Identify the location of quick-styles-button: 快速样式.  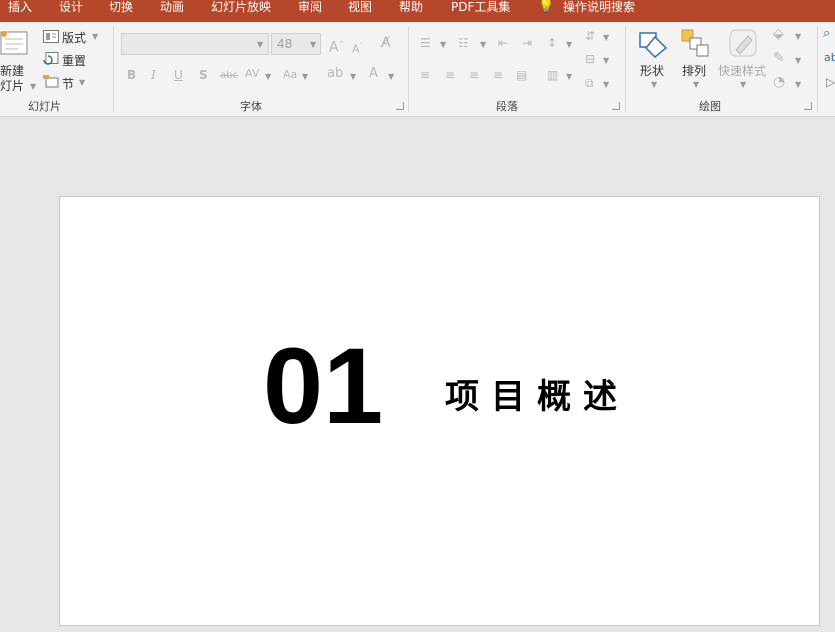
(742, 70).